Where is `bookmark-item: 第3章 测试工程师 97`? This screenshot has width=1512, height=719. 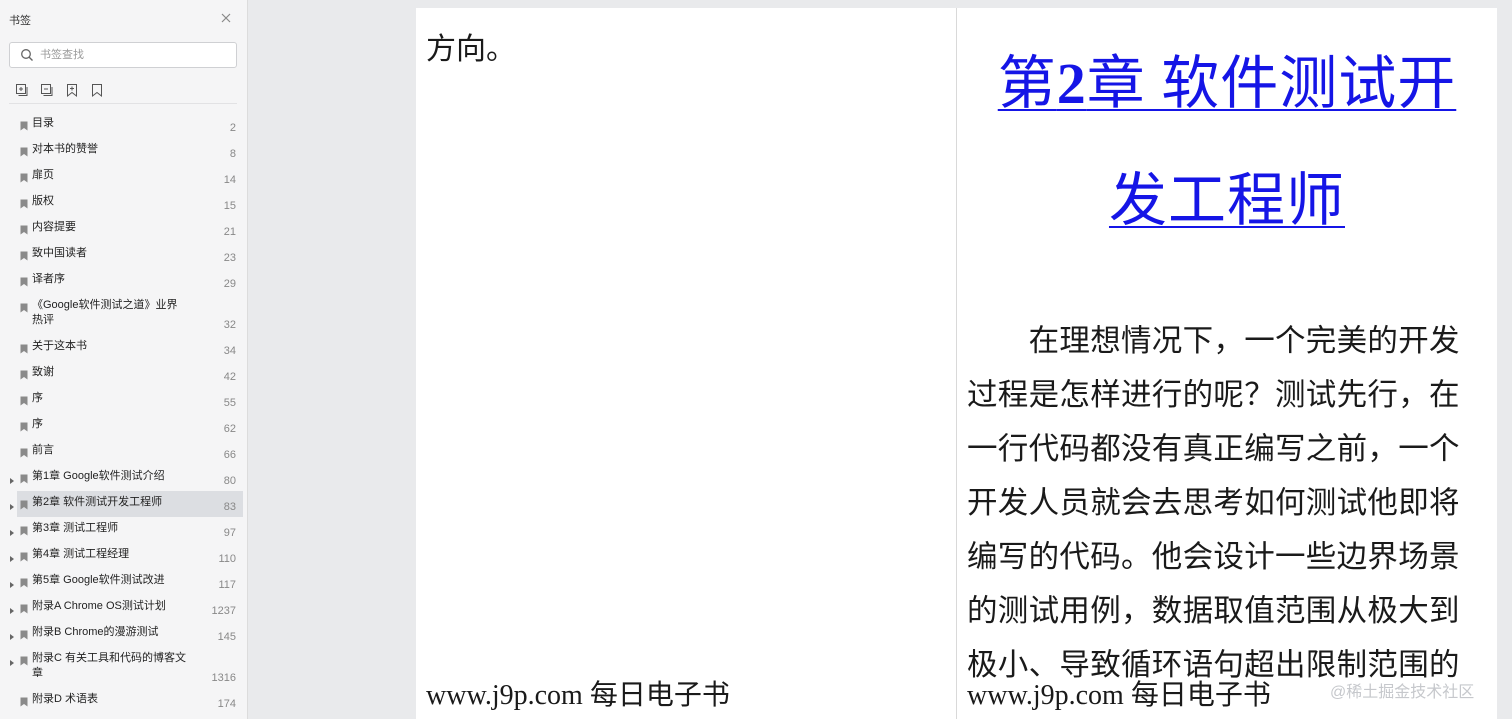
bookmark-item: 第3章 测试工程师 97 is located at coordinates (124, 530).